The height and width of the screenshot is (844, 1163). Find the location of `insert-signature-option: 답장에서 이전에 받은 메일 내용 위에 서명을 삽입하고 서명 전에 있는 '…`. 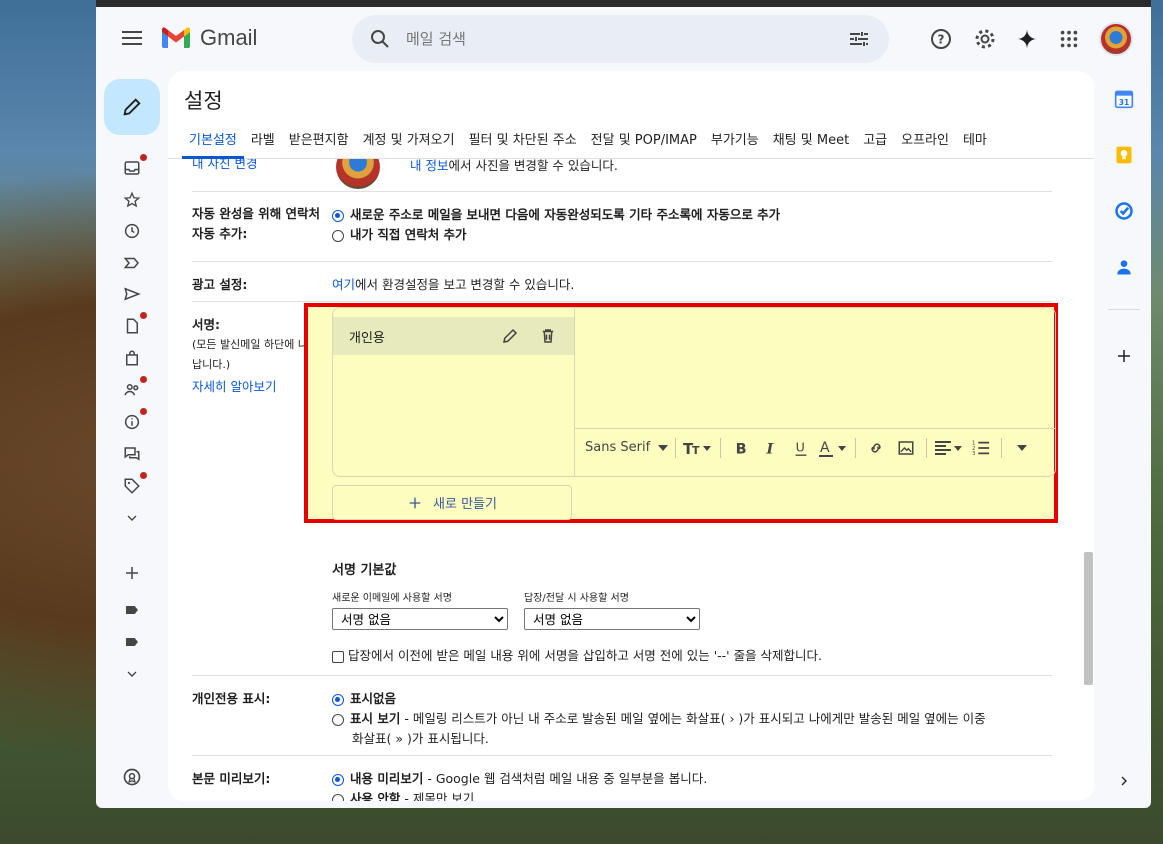

insert-signature-option: 답장에서 이전에 받은 메일 내용 위에 서명을 삽입하고 서명 전에 있는 '… is located at coordinates (577, 654).